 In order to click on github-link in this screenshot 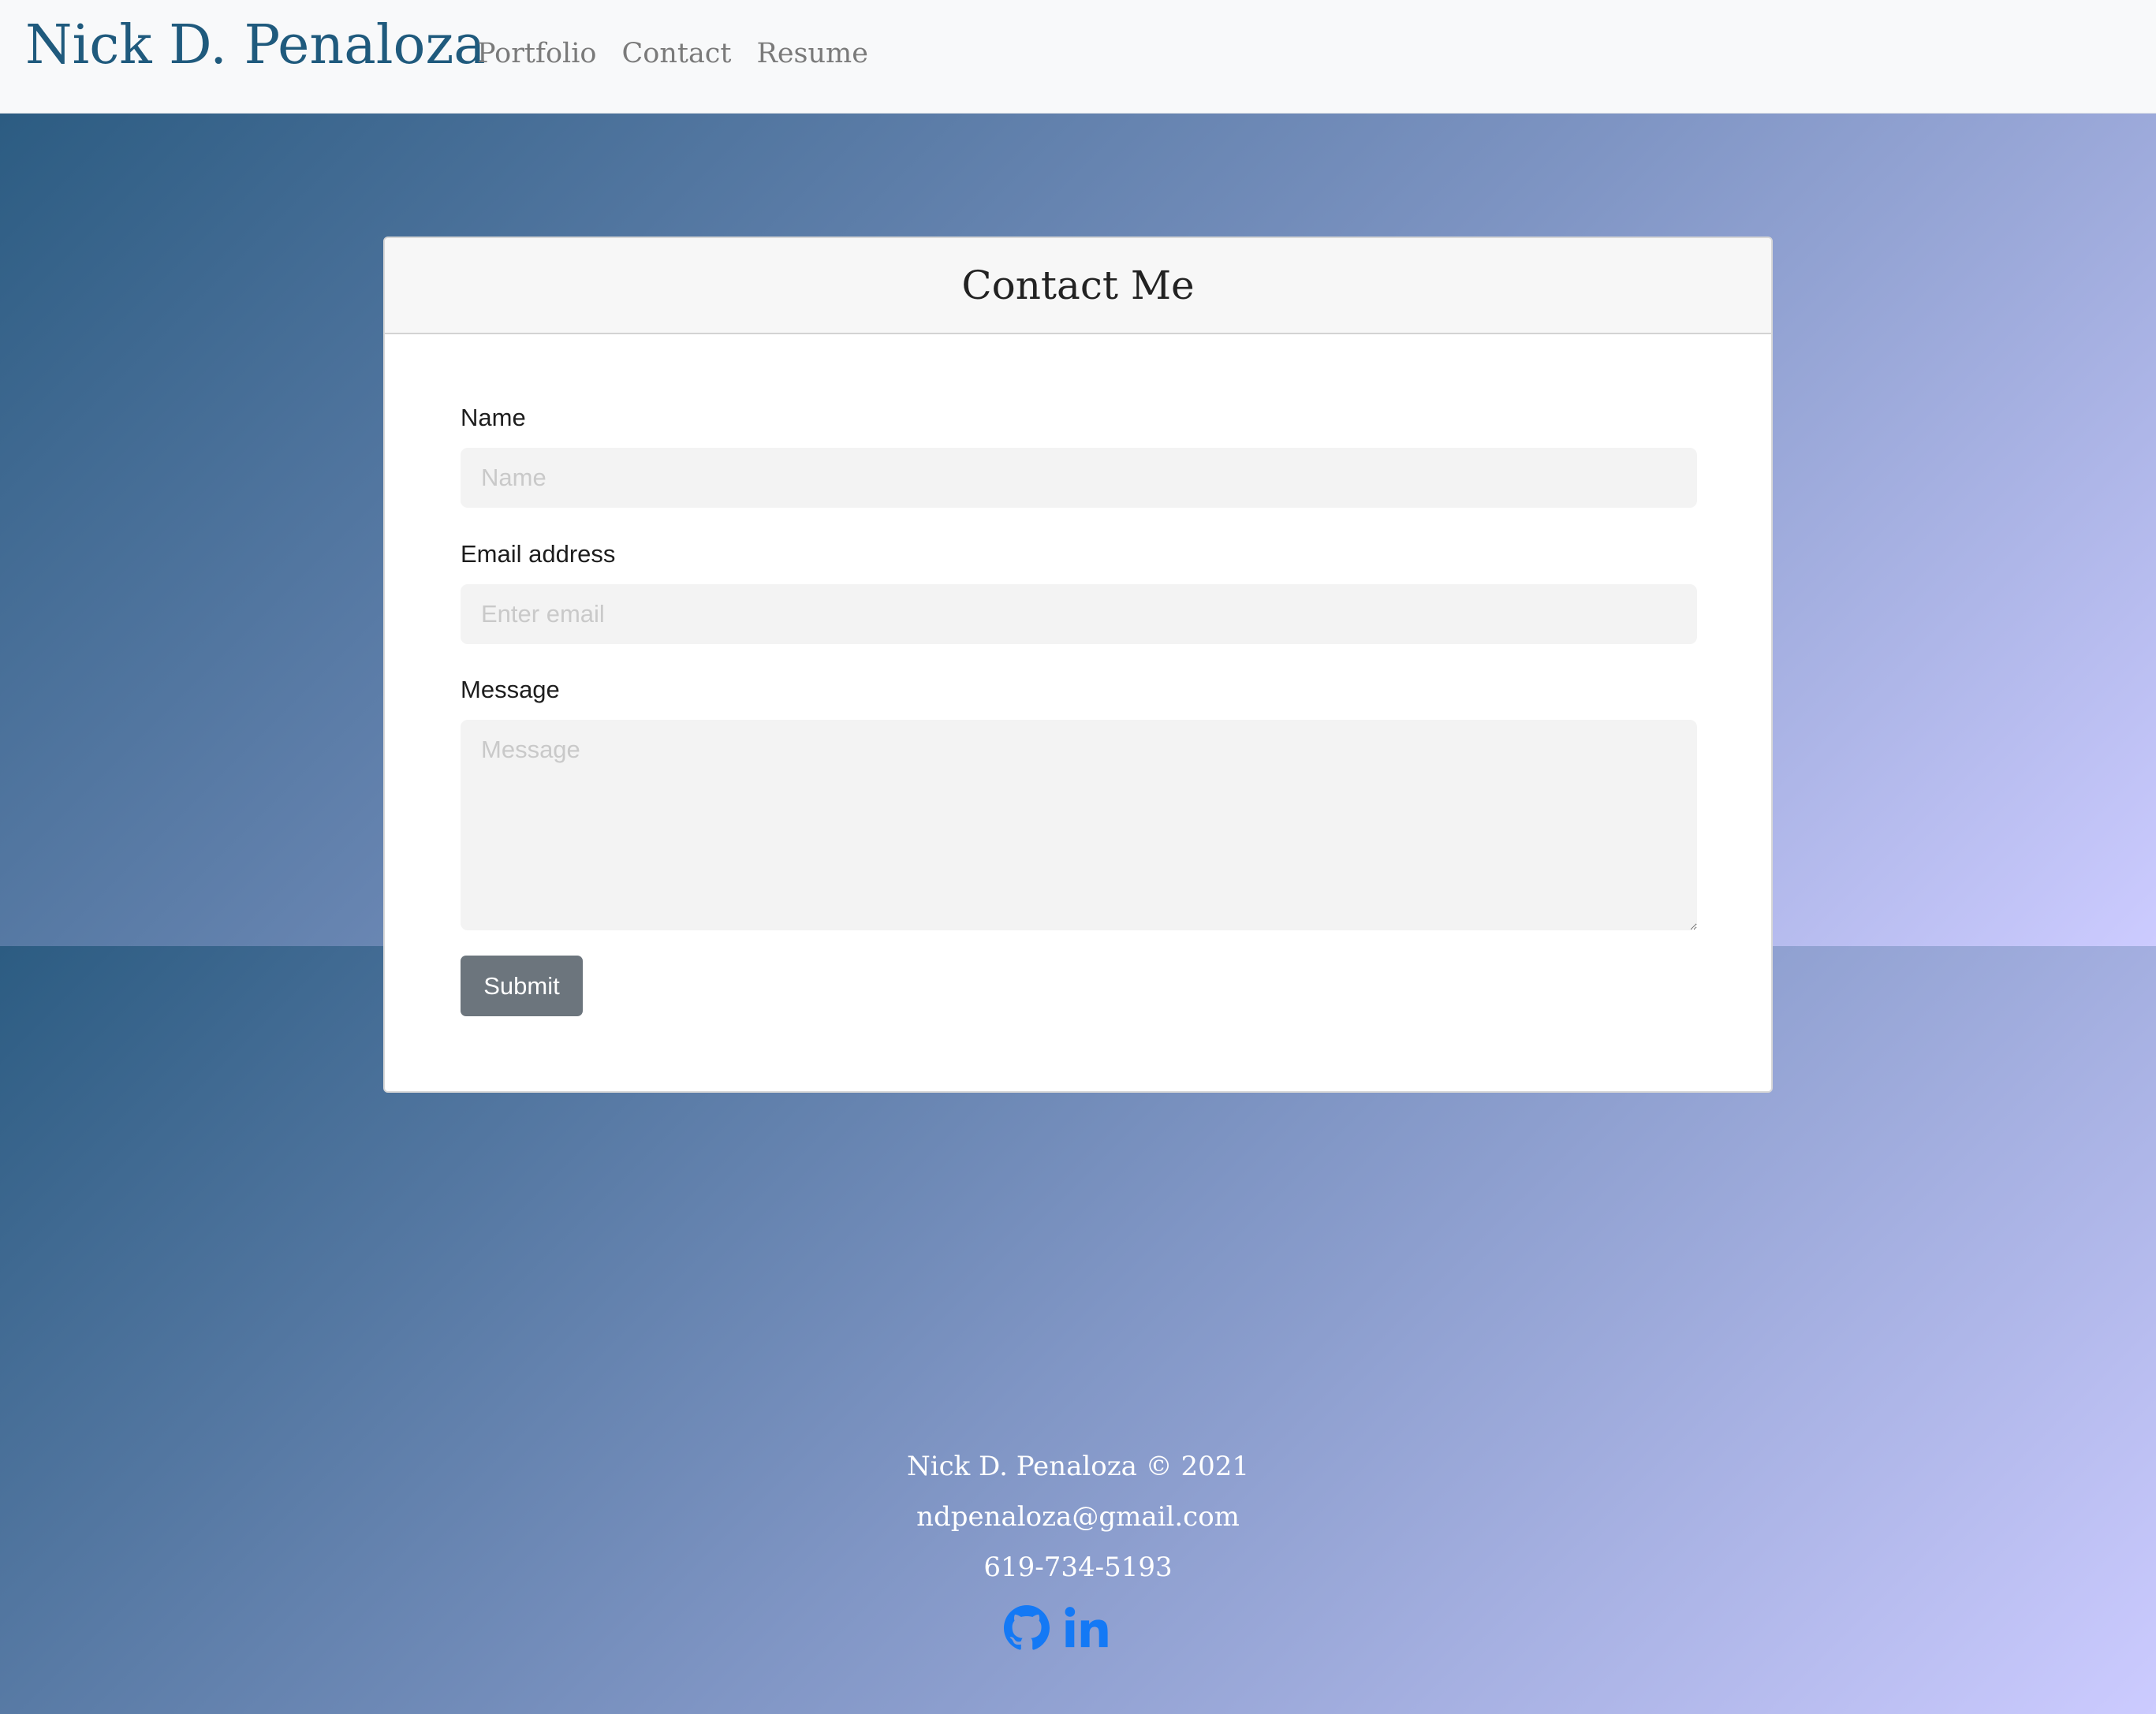, I will do `click(1026, 1628)`.